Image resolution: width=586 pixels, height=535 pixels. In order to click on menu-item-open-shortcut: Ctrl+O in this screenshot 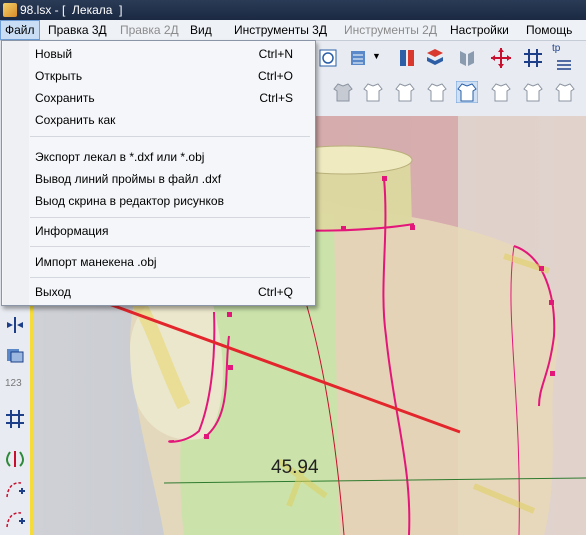, I will do `click(275, 76)`.